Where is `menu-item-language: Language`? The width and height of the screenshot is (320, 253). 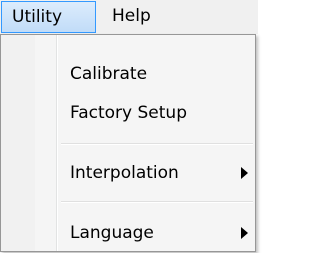
menu-item-language: Language is located at coordinates (128, 233).